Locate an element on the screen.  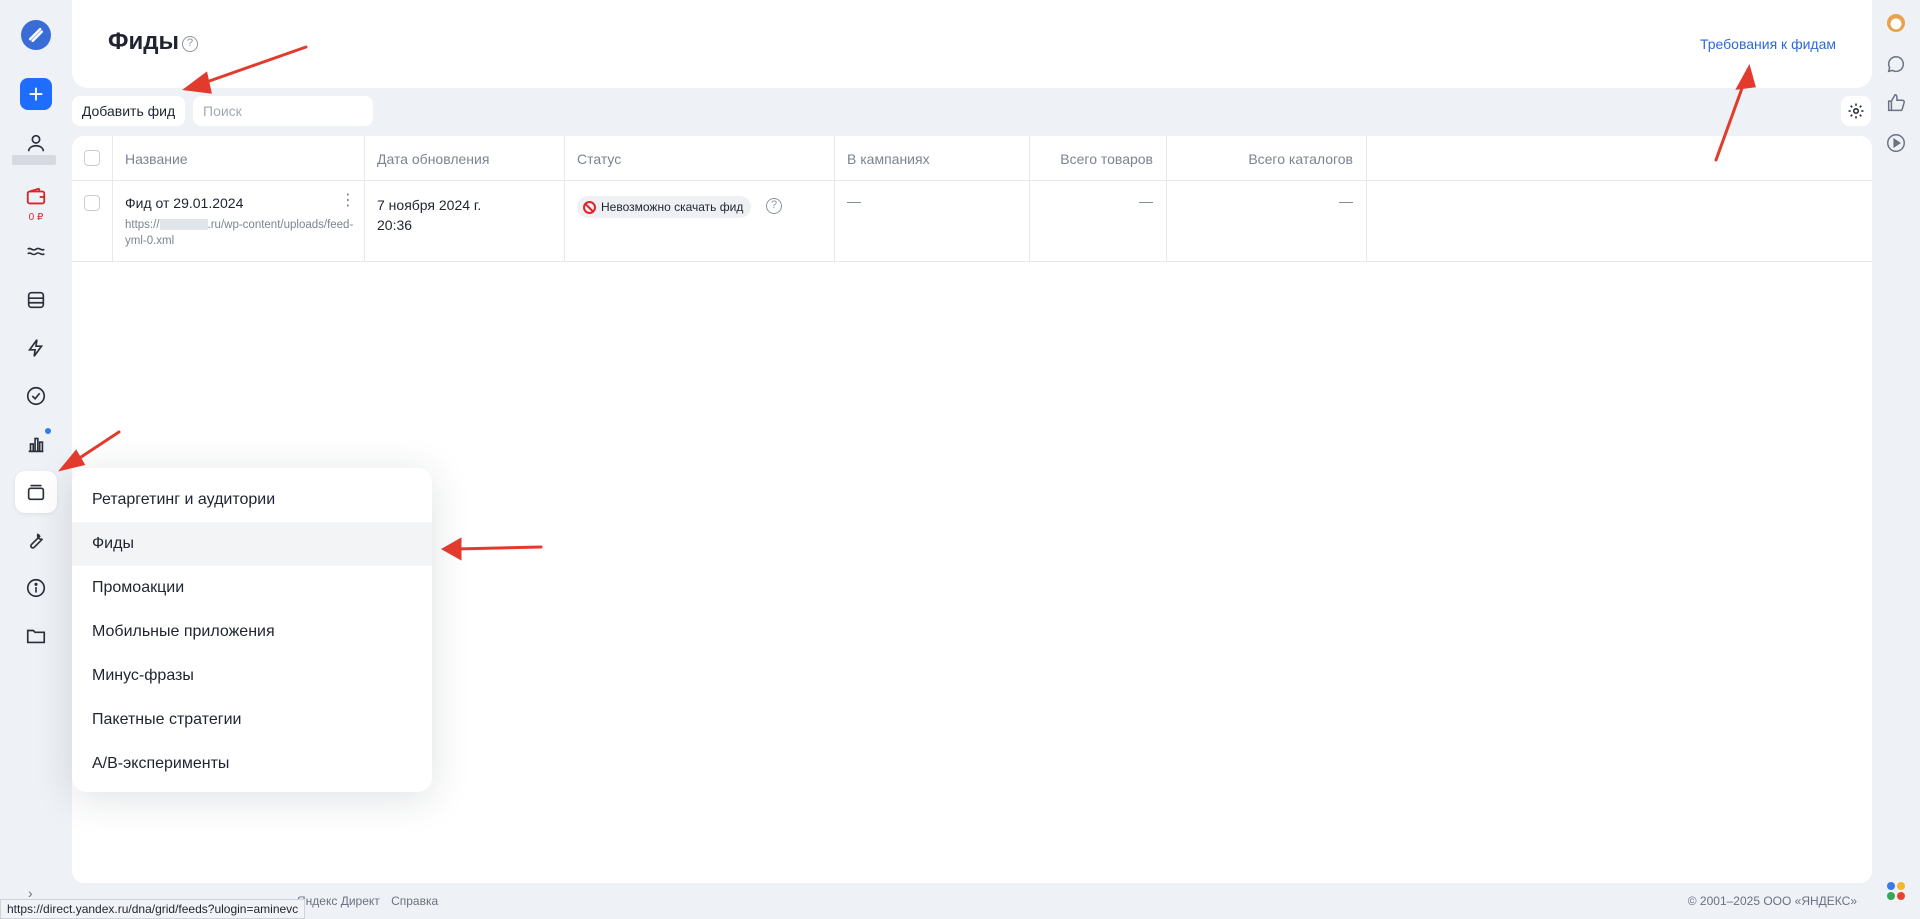
col-header-updated: Дата обновления is located at coordinates (433, 159).